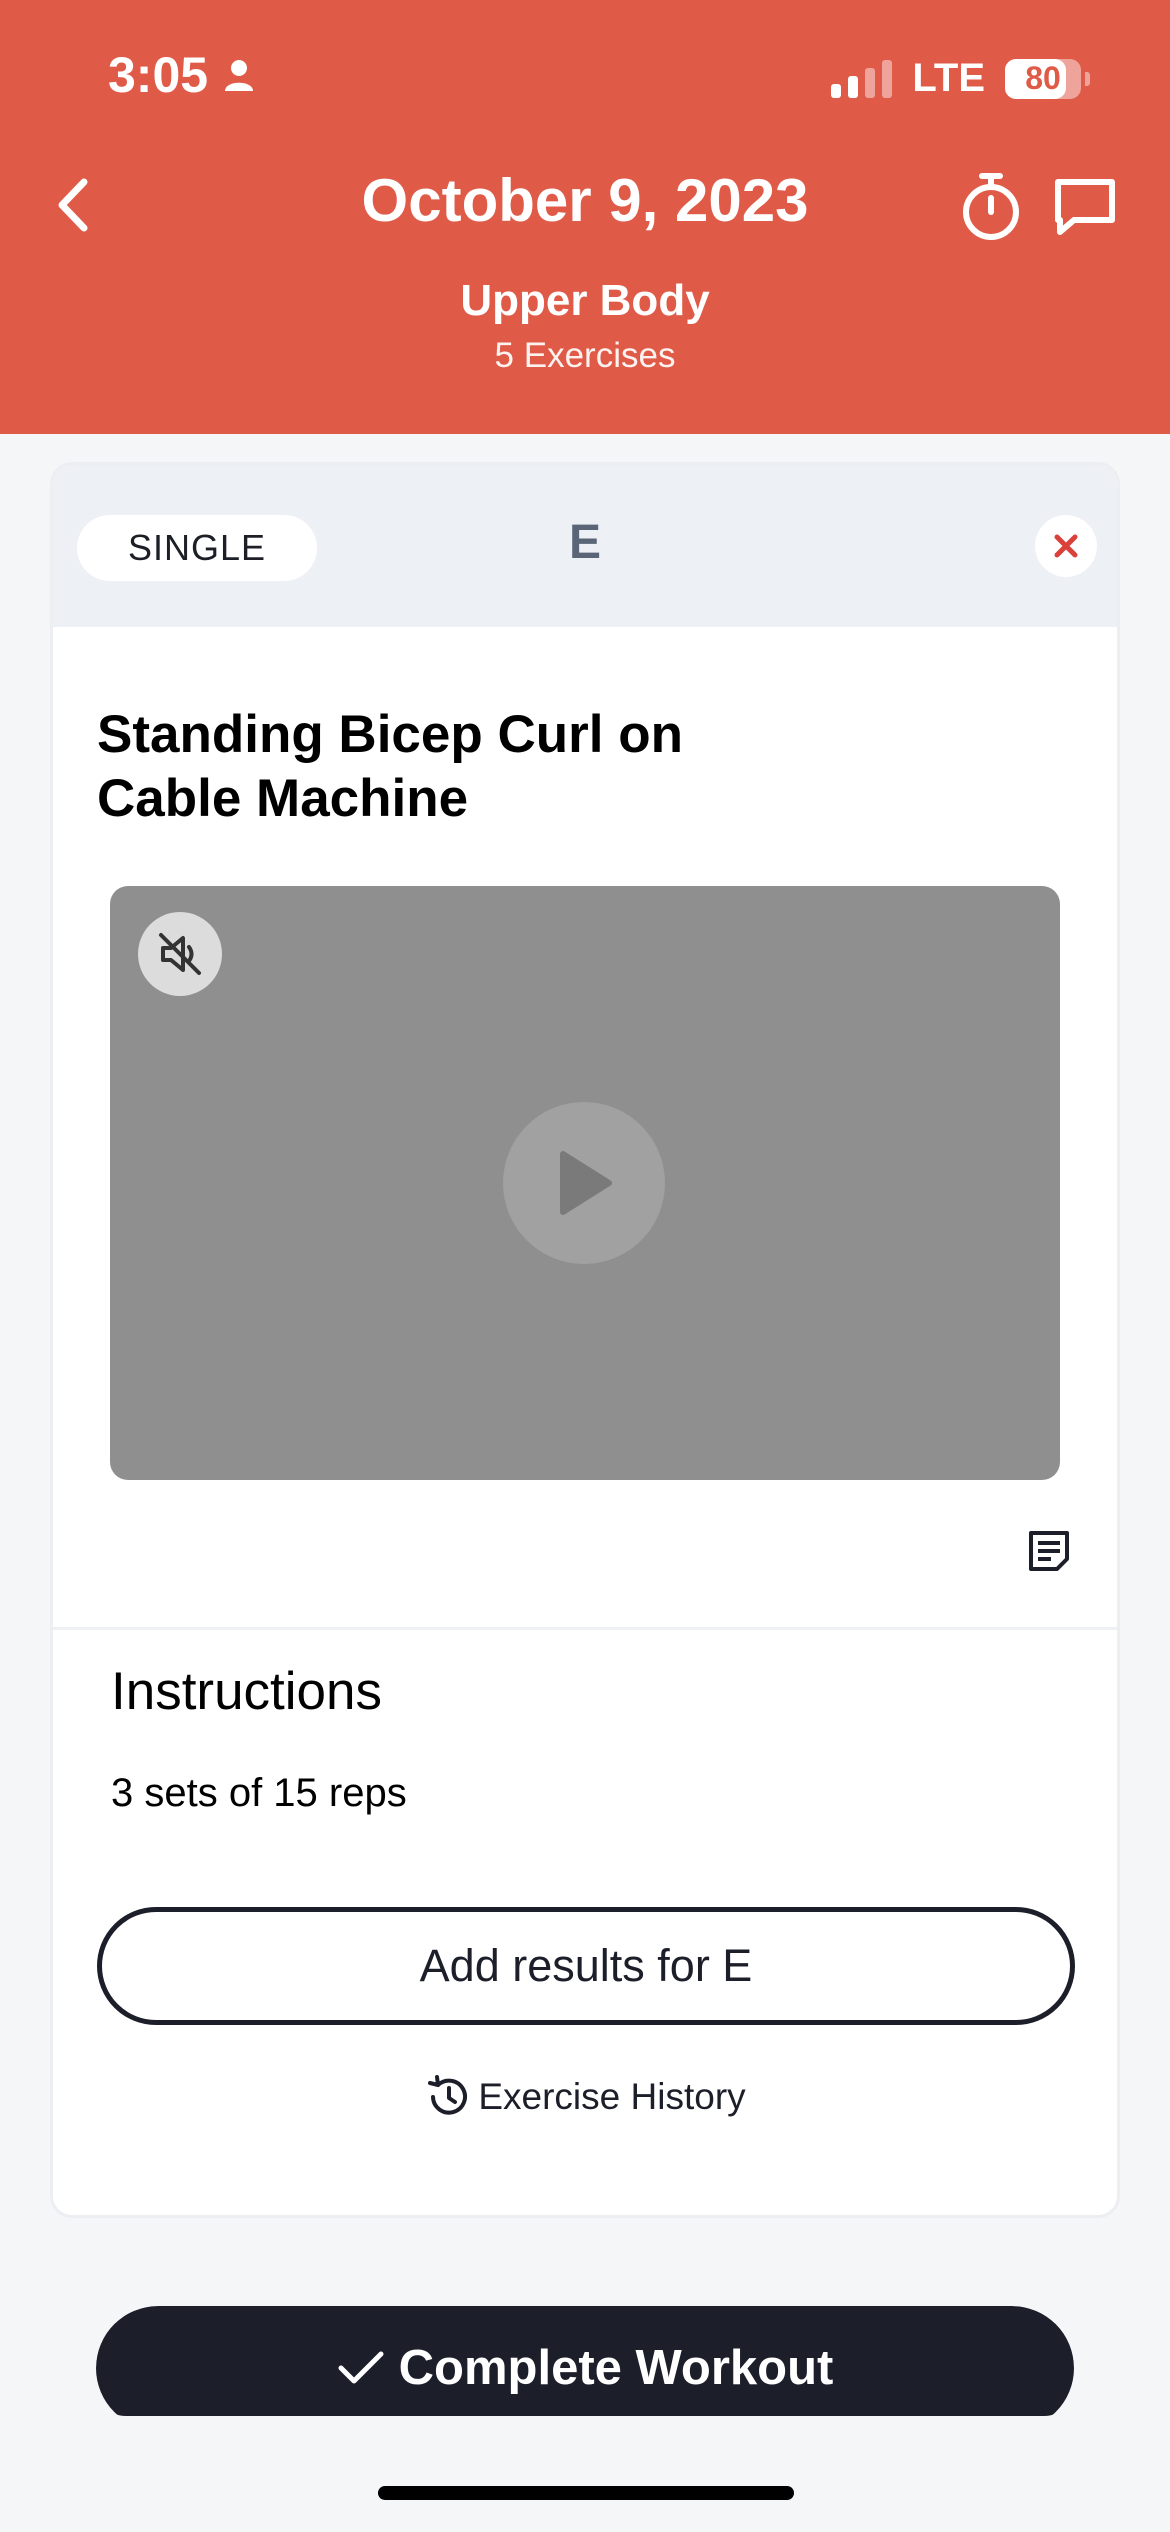  What do you see at coordinates (586, 2493) in the screenshot?
I see `home-indicator` at bounding box center [586, 2493].